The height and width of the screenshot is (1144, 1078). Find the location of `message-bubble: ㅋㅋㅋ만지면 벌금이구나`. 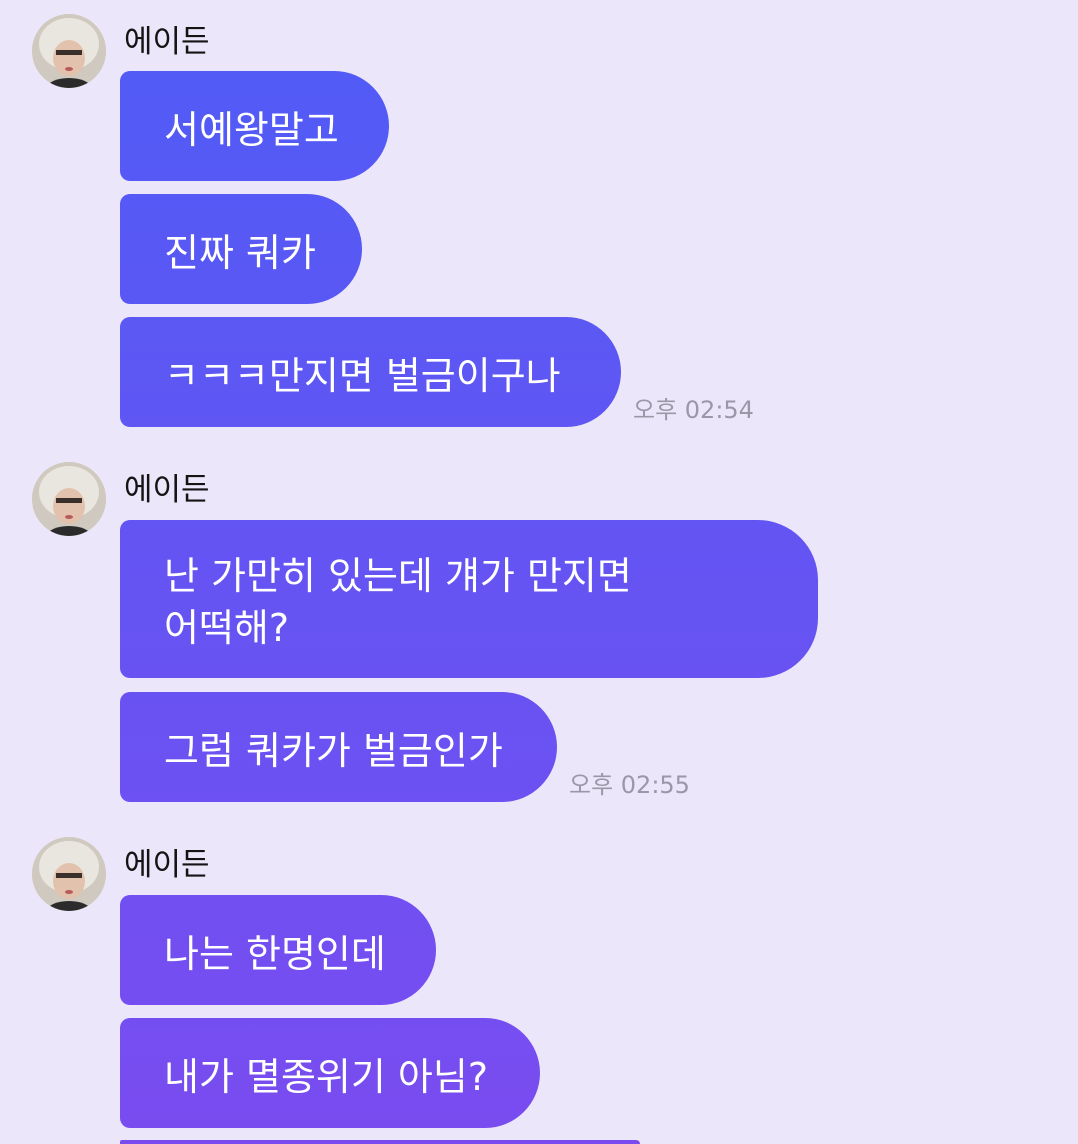

message-bubble: ㅋㅋㅋ만지면 벌금이구나 is located at coordinates (370, 372).